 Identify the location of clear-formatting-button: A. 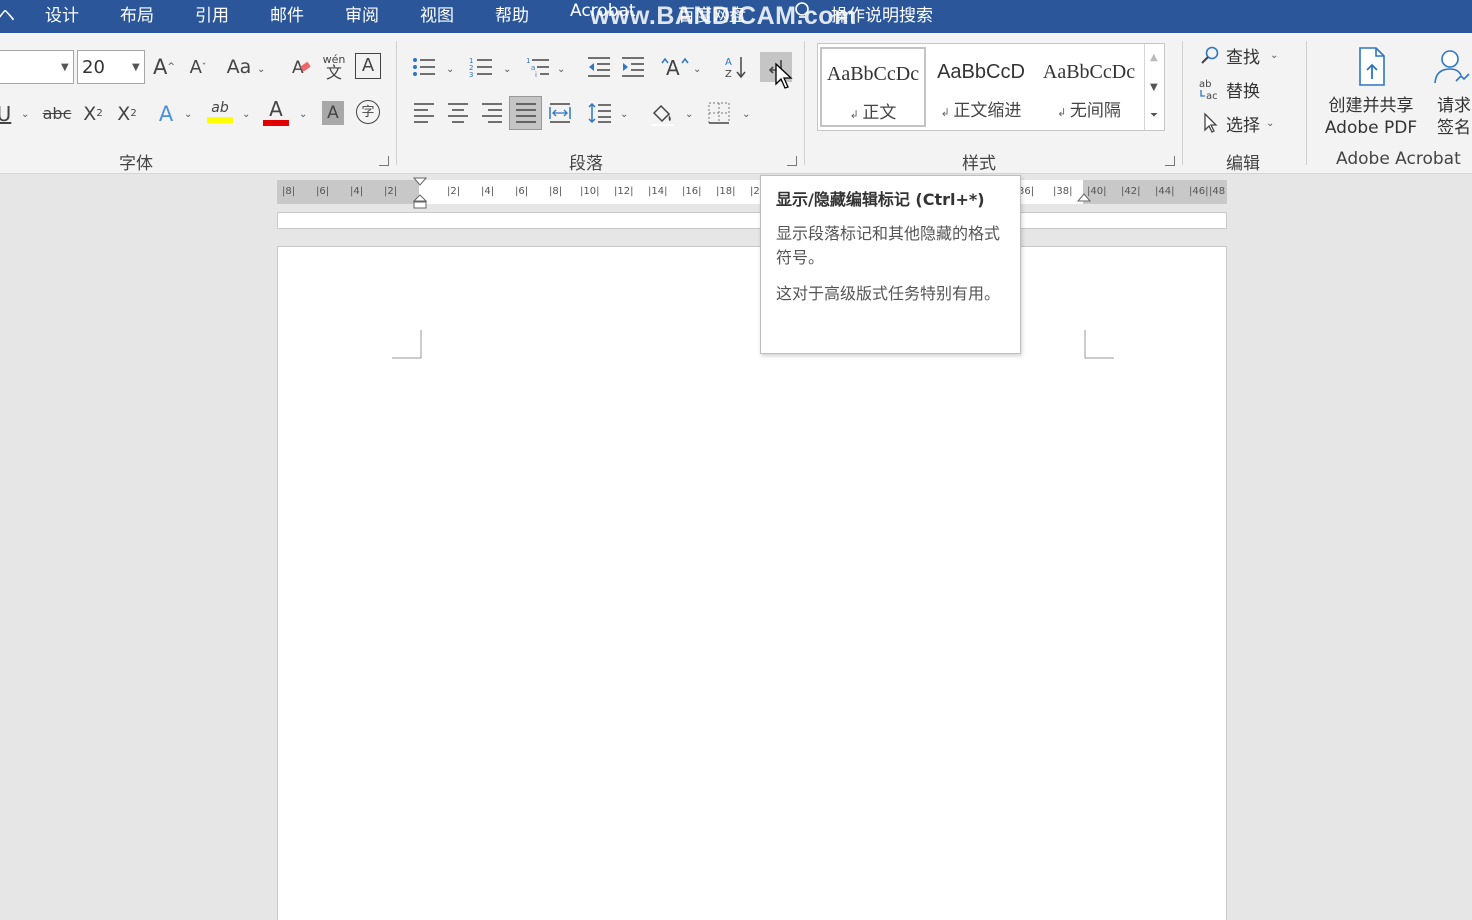
(302, 67).